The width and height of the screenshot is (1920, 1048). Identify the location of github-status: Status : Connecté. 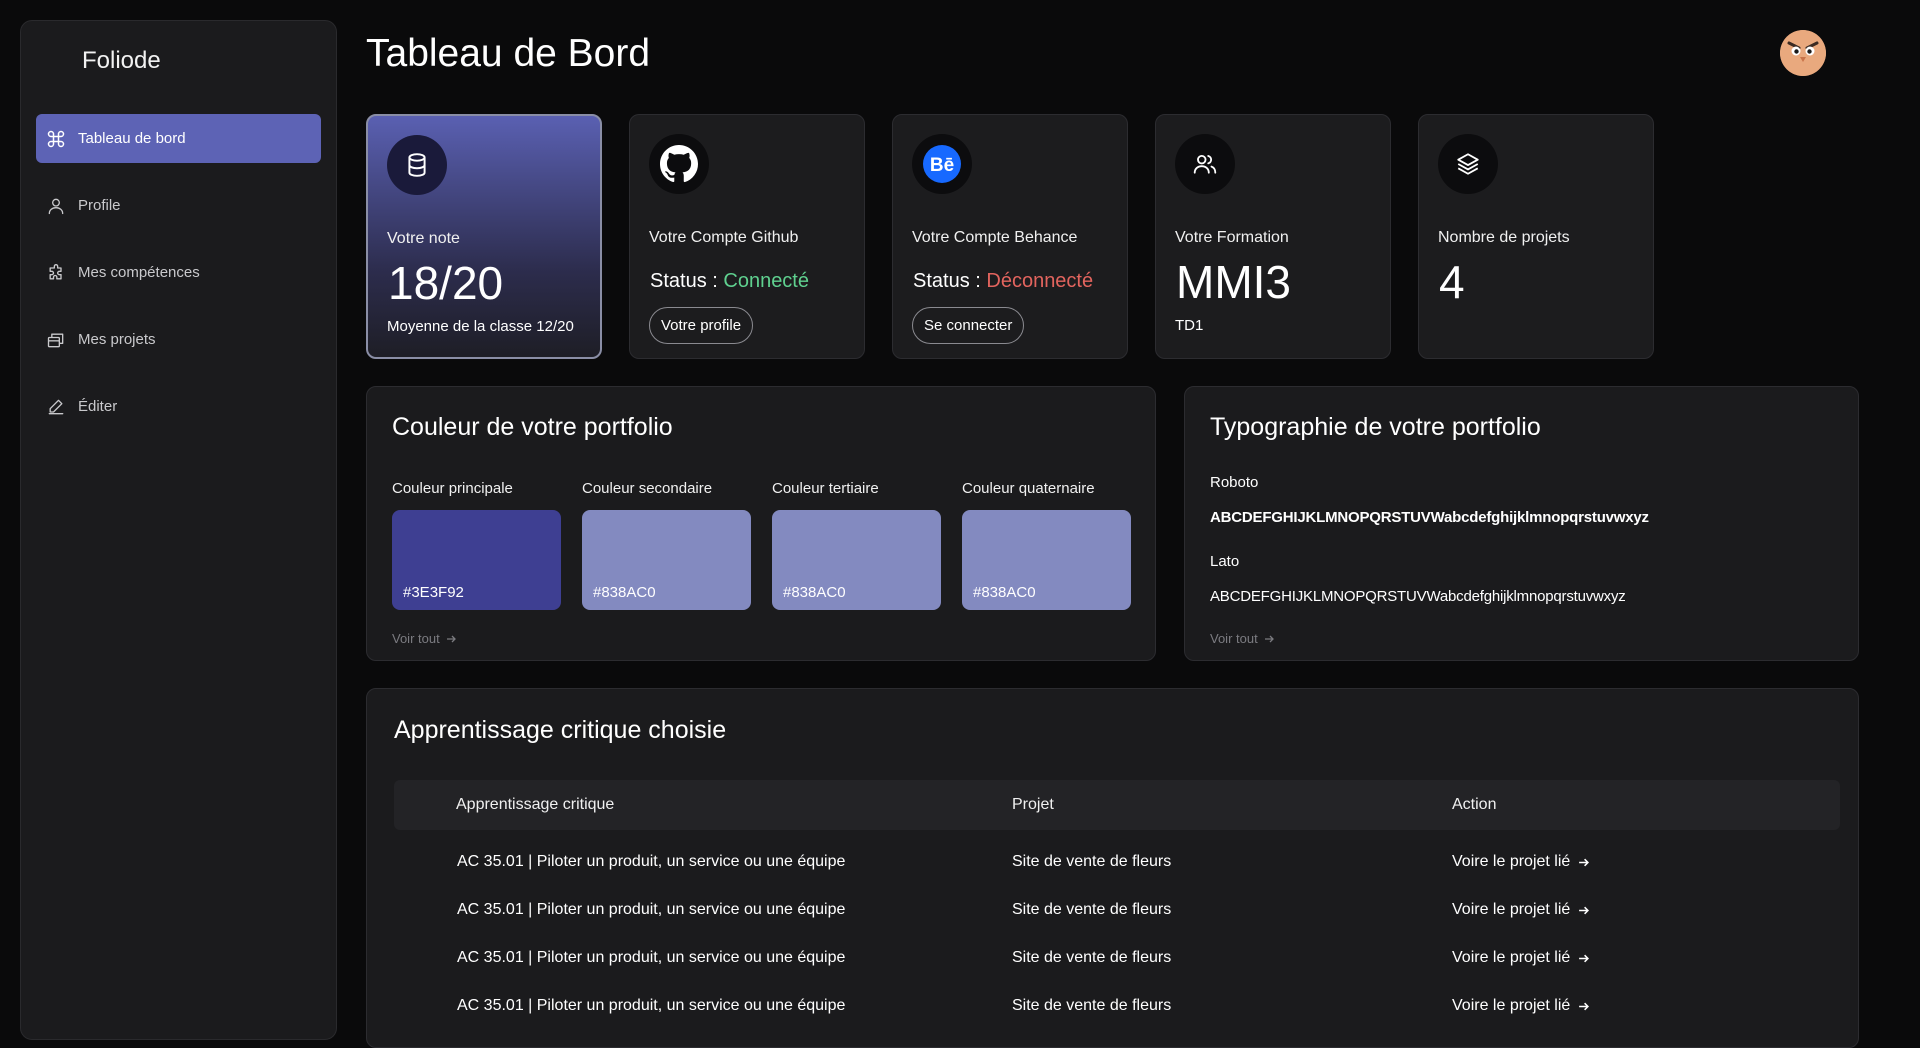
(729, 281).